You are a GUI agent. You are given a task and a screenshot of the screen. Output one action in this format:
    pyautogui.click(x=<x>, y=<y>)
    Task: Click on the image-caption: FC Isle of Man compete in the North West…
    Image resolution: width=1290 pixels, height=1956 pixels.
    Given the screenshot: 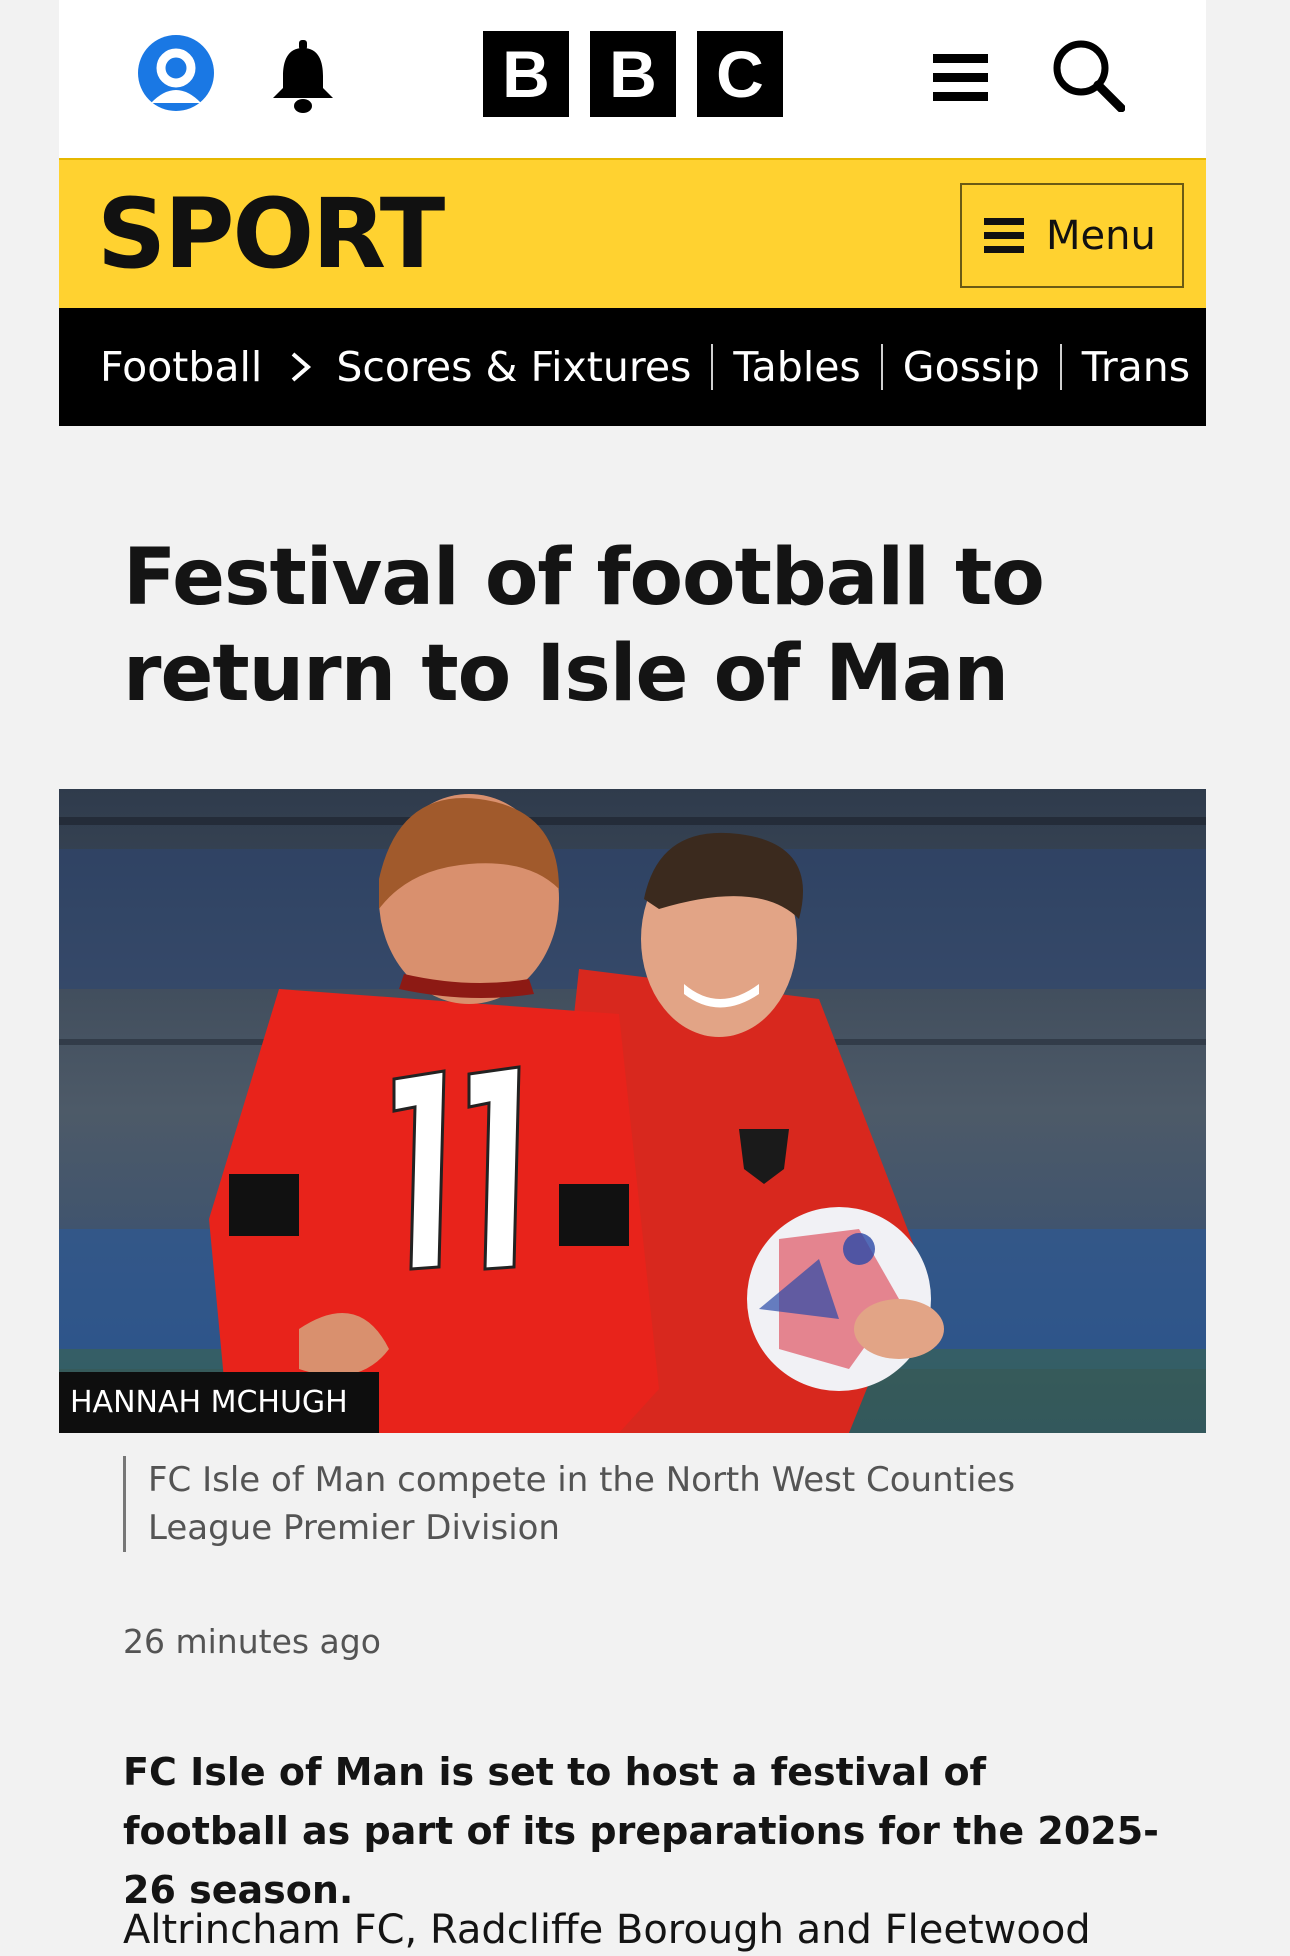 What is the action you would take?
    pyautogui.click(x=603, y=1504)
    